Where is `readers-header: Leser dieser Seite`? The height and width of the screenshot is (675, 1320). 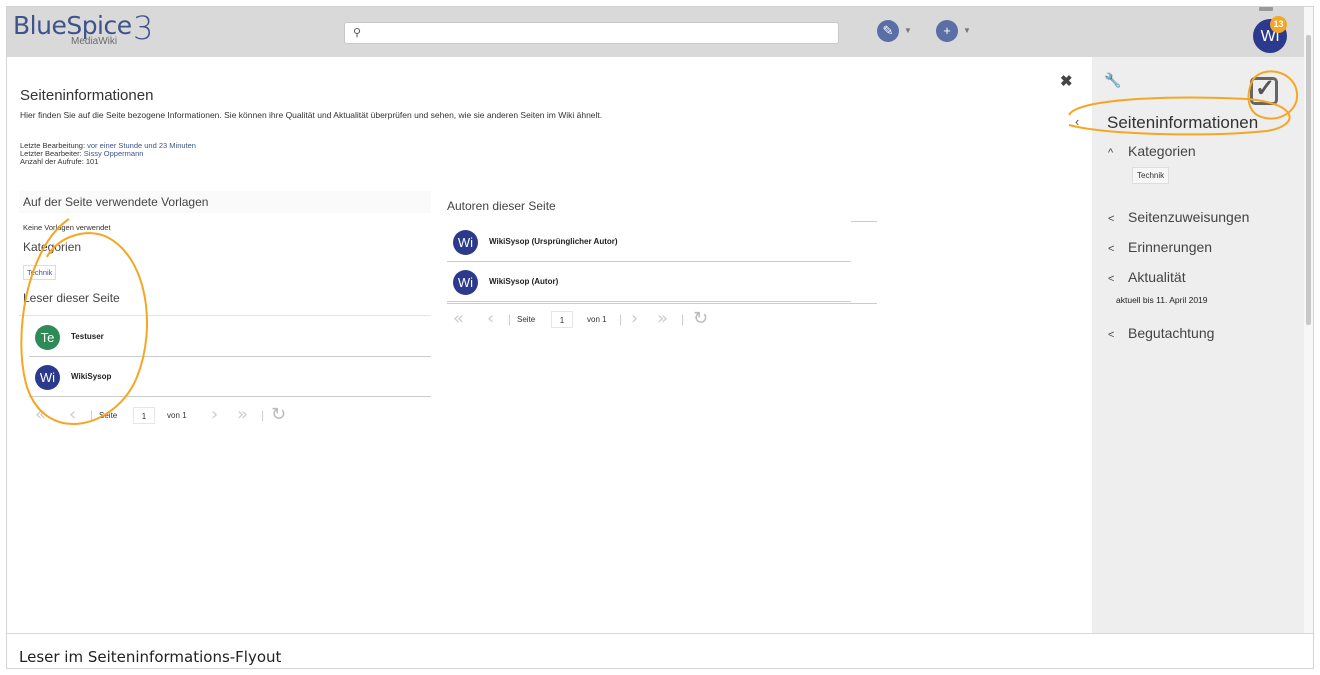 readers-header: Leser dieser Seite is located at coordinates (225, 298).